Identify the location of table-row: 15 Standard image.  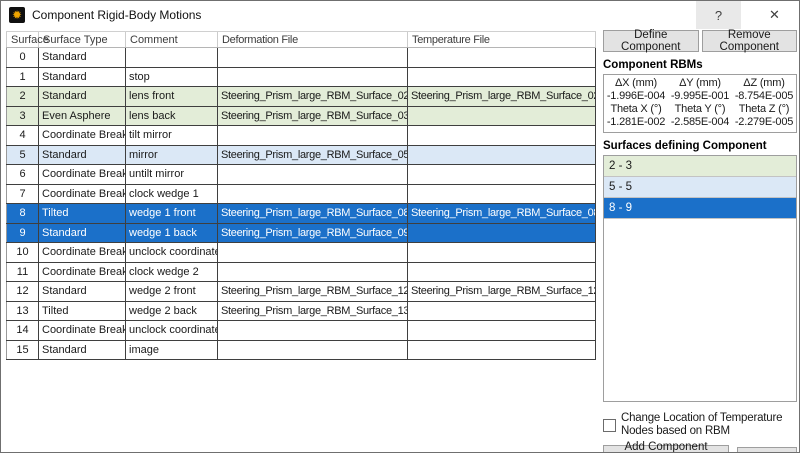
(301, 350).